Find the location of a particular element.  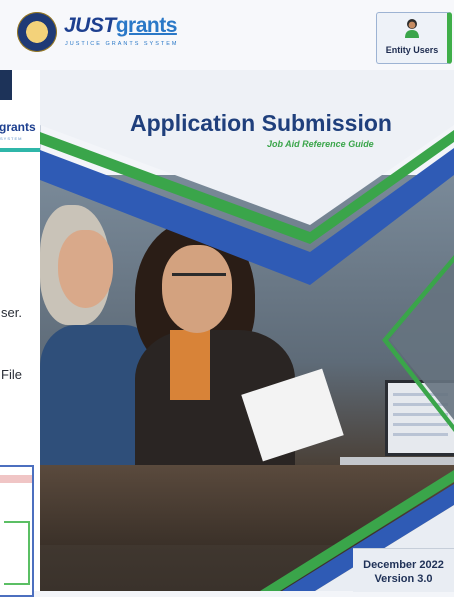

inset-accent-line is located at coordinates (20, 150).